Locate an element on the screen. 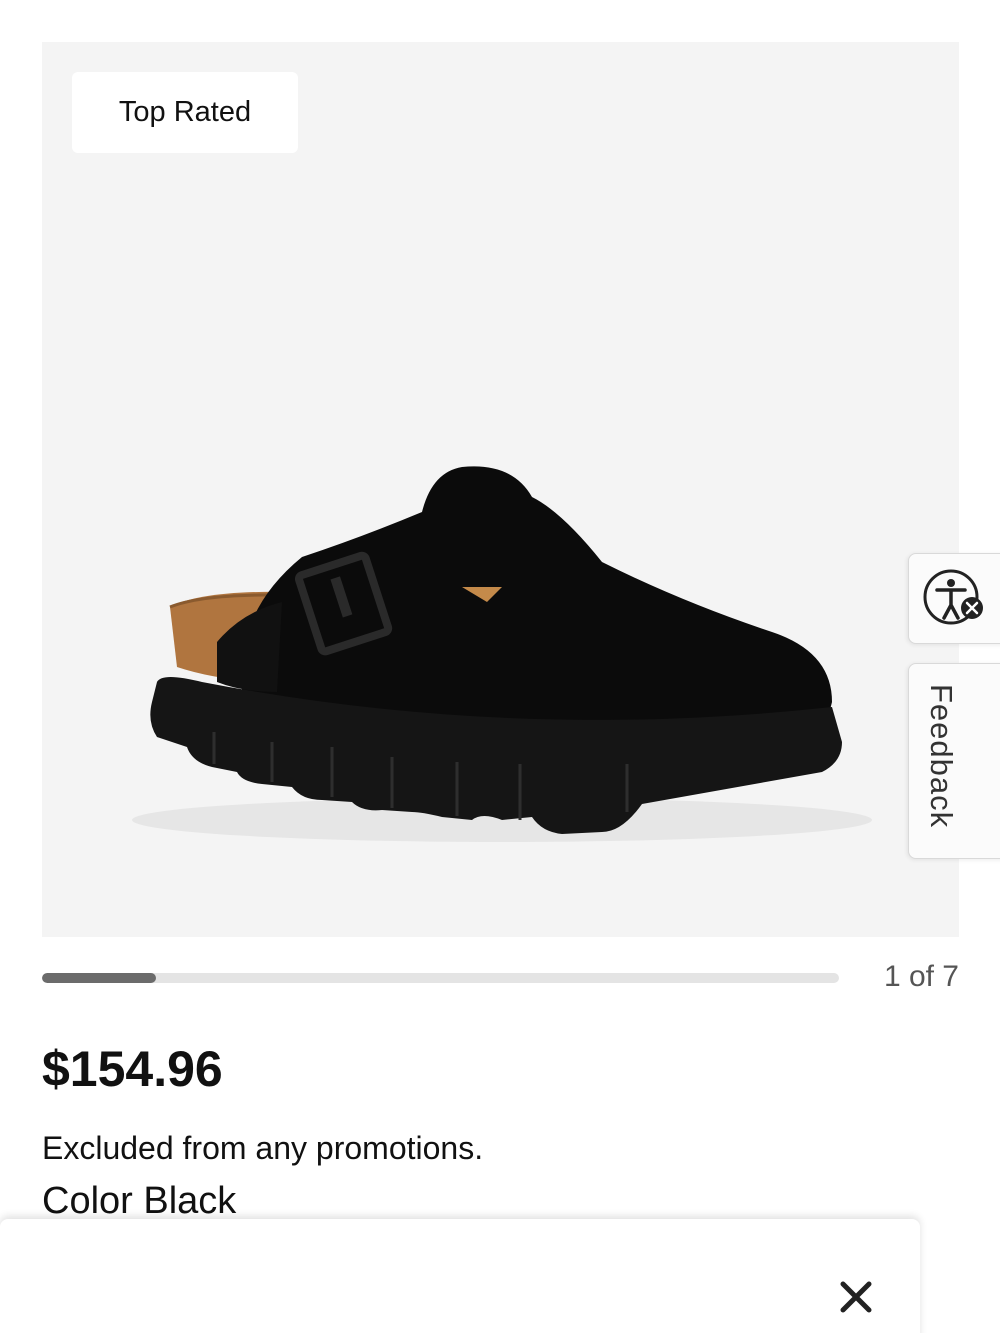 Image resolution: width=1000 pixels, height=1333 pixels. close-button is located at coordinates (856, 1297).